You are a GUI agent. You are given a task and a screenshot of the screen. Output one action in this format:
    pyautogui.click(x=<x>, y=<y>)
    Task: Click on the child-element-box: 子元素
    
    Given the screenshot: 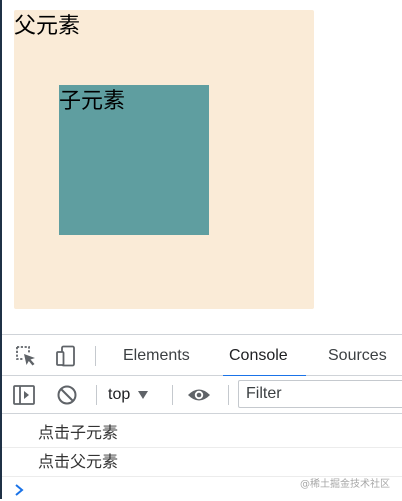 What is the action you would take?
    pyautogui.click(x=134, y=160)
    